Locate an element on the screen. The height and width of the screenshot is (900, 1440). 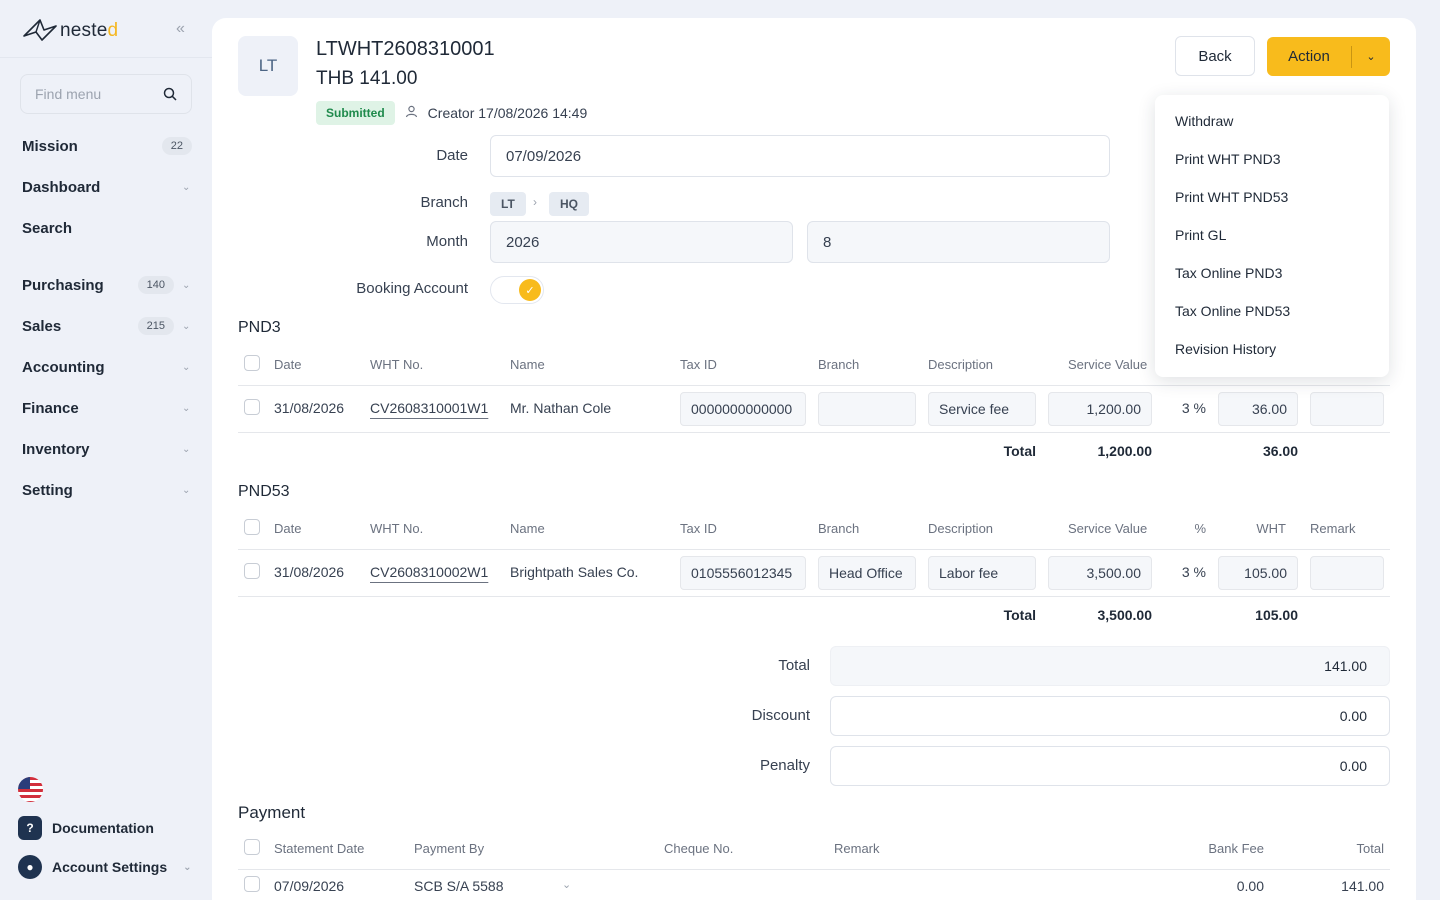
nav-label: Purchasing is located at coordinates (63, 285).